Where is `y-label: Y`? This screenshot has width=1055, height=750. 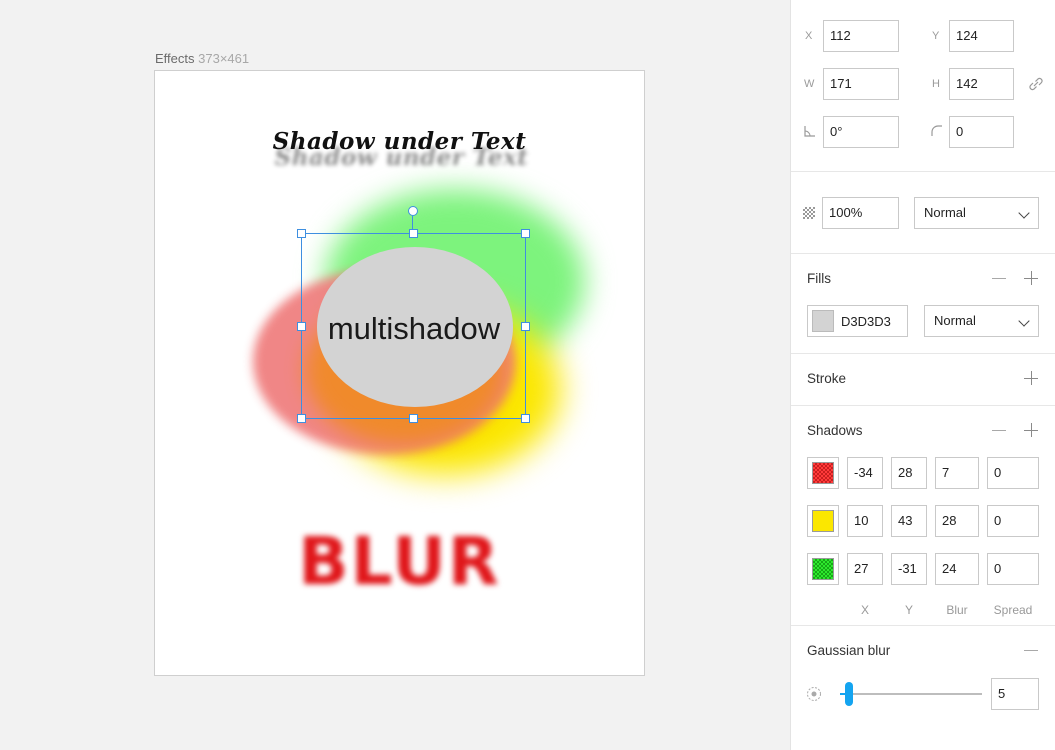
y-label: Y is located at coordinates (936, 36).